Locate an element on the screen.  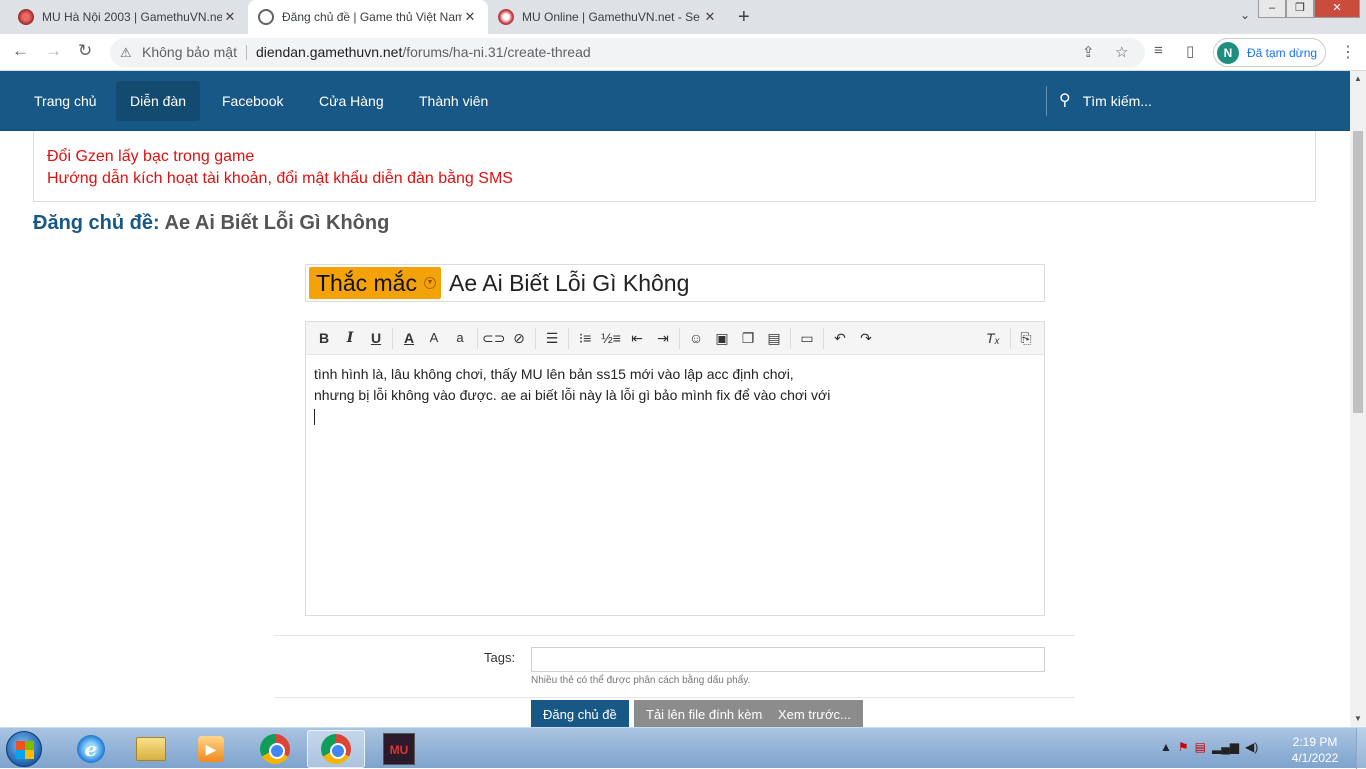
warning-icon: ⚠ is located at coordinates (126, 52).